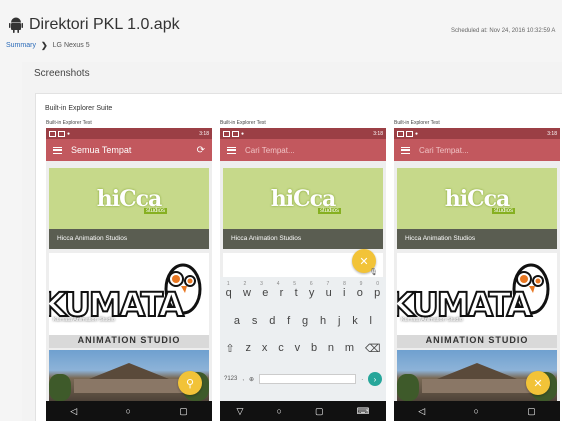 This screenshot has height=421, width=562. I want to click on keyboard-key: u, so click(329, 293).